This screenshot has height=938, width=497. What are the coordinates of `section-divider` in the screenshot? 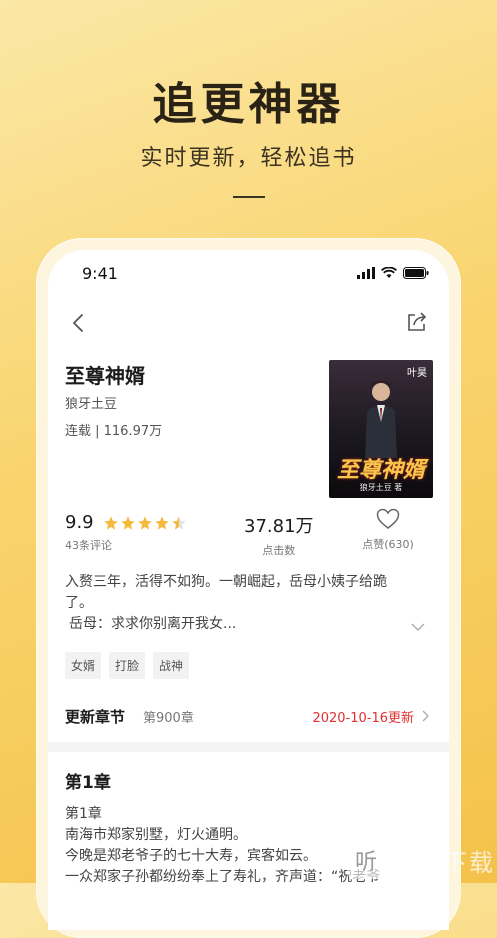 It's located at (248, 747).